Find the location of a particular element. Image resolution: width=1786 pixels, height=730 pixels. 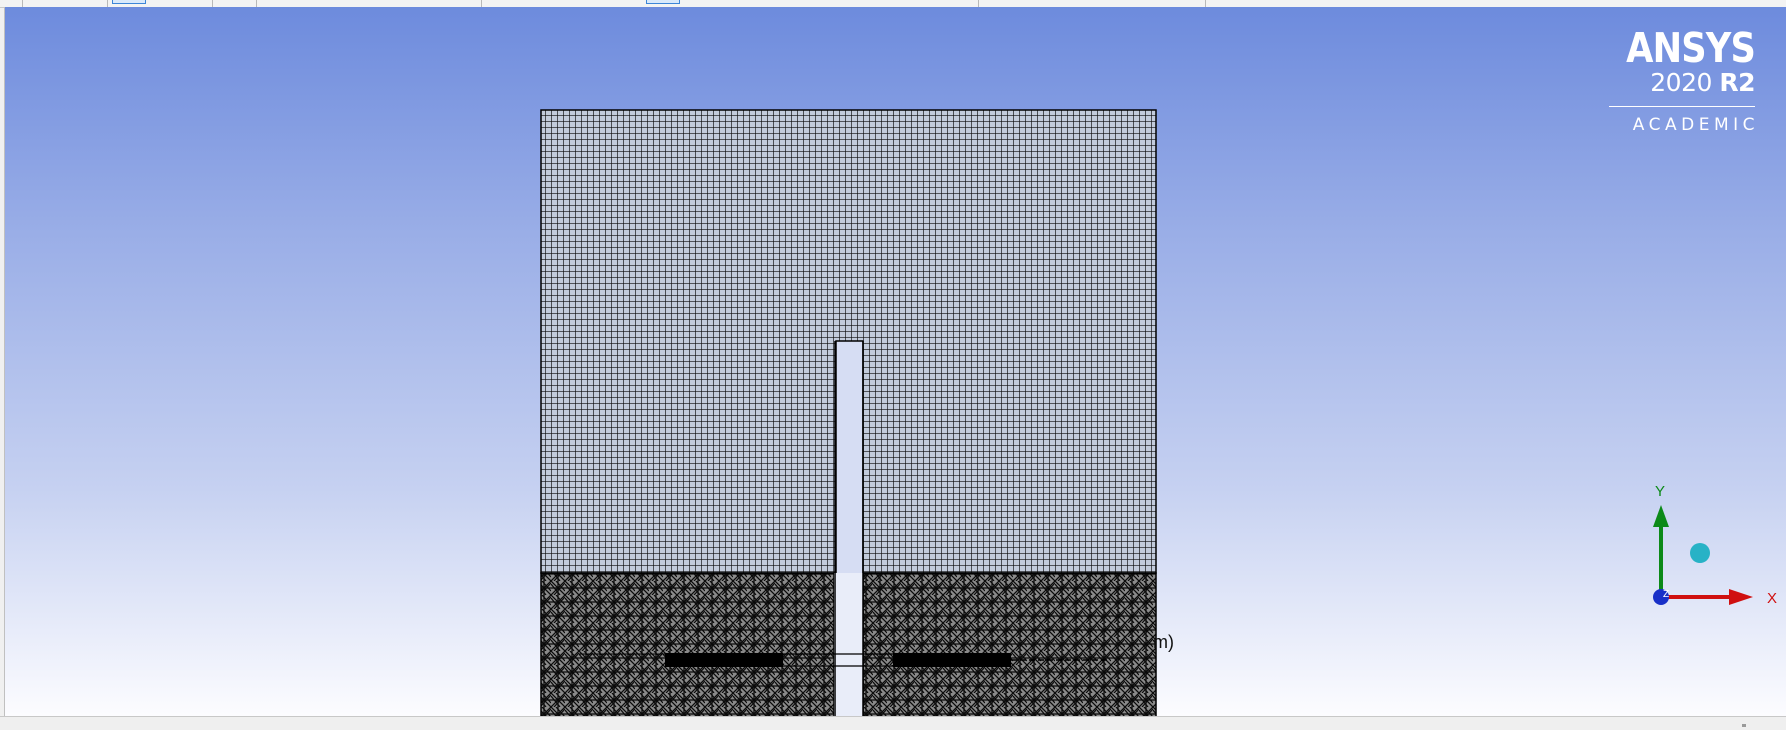

unstructured-mesh-region-right is located at coordinates (1009, 644).